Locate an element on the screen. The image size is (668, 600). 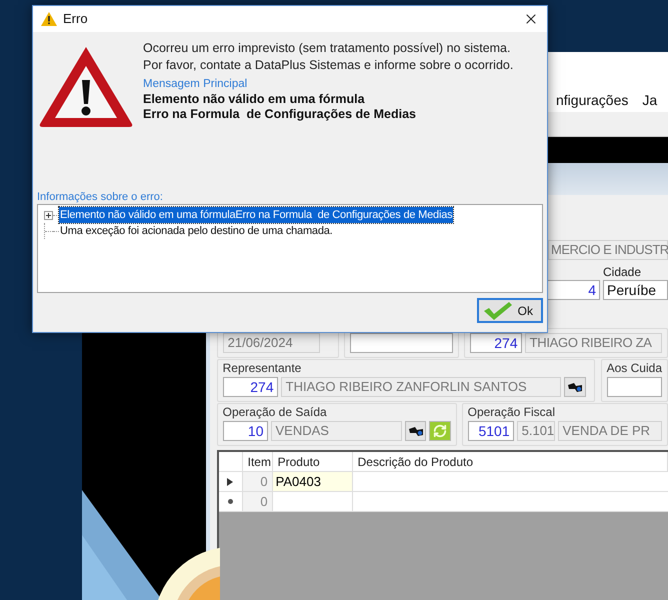
exit-operation-code-field: 10 is located at coordinates (245, 431).